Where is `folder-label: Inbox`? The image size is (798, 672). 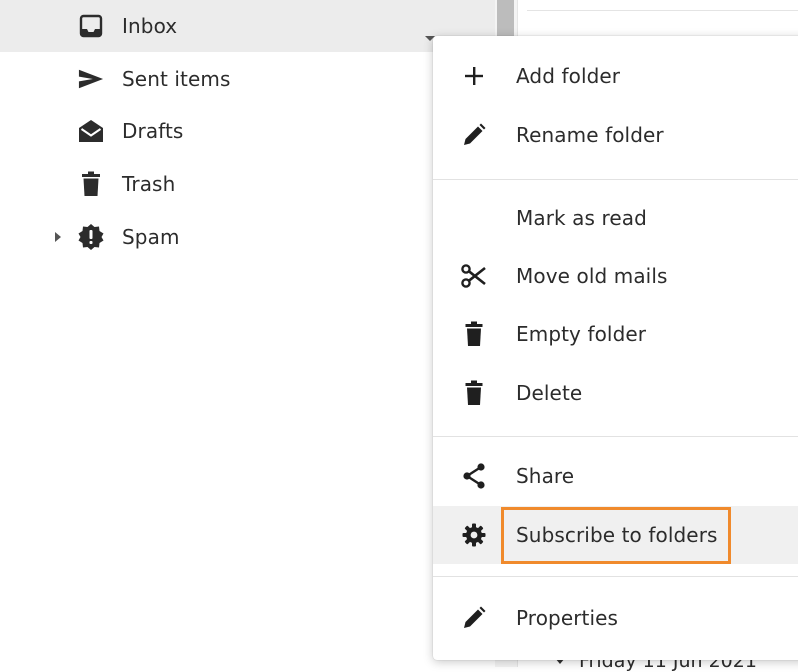 folder-label: Inbox is located at coordinates (150, 26).